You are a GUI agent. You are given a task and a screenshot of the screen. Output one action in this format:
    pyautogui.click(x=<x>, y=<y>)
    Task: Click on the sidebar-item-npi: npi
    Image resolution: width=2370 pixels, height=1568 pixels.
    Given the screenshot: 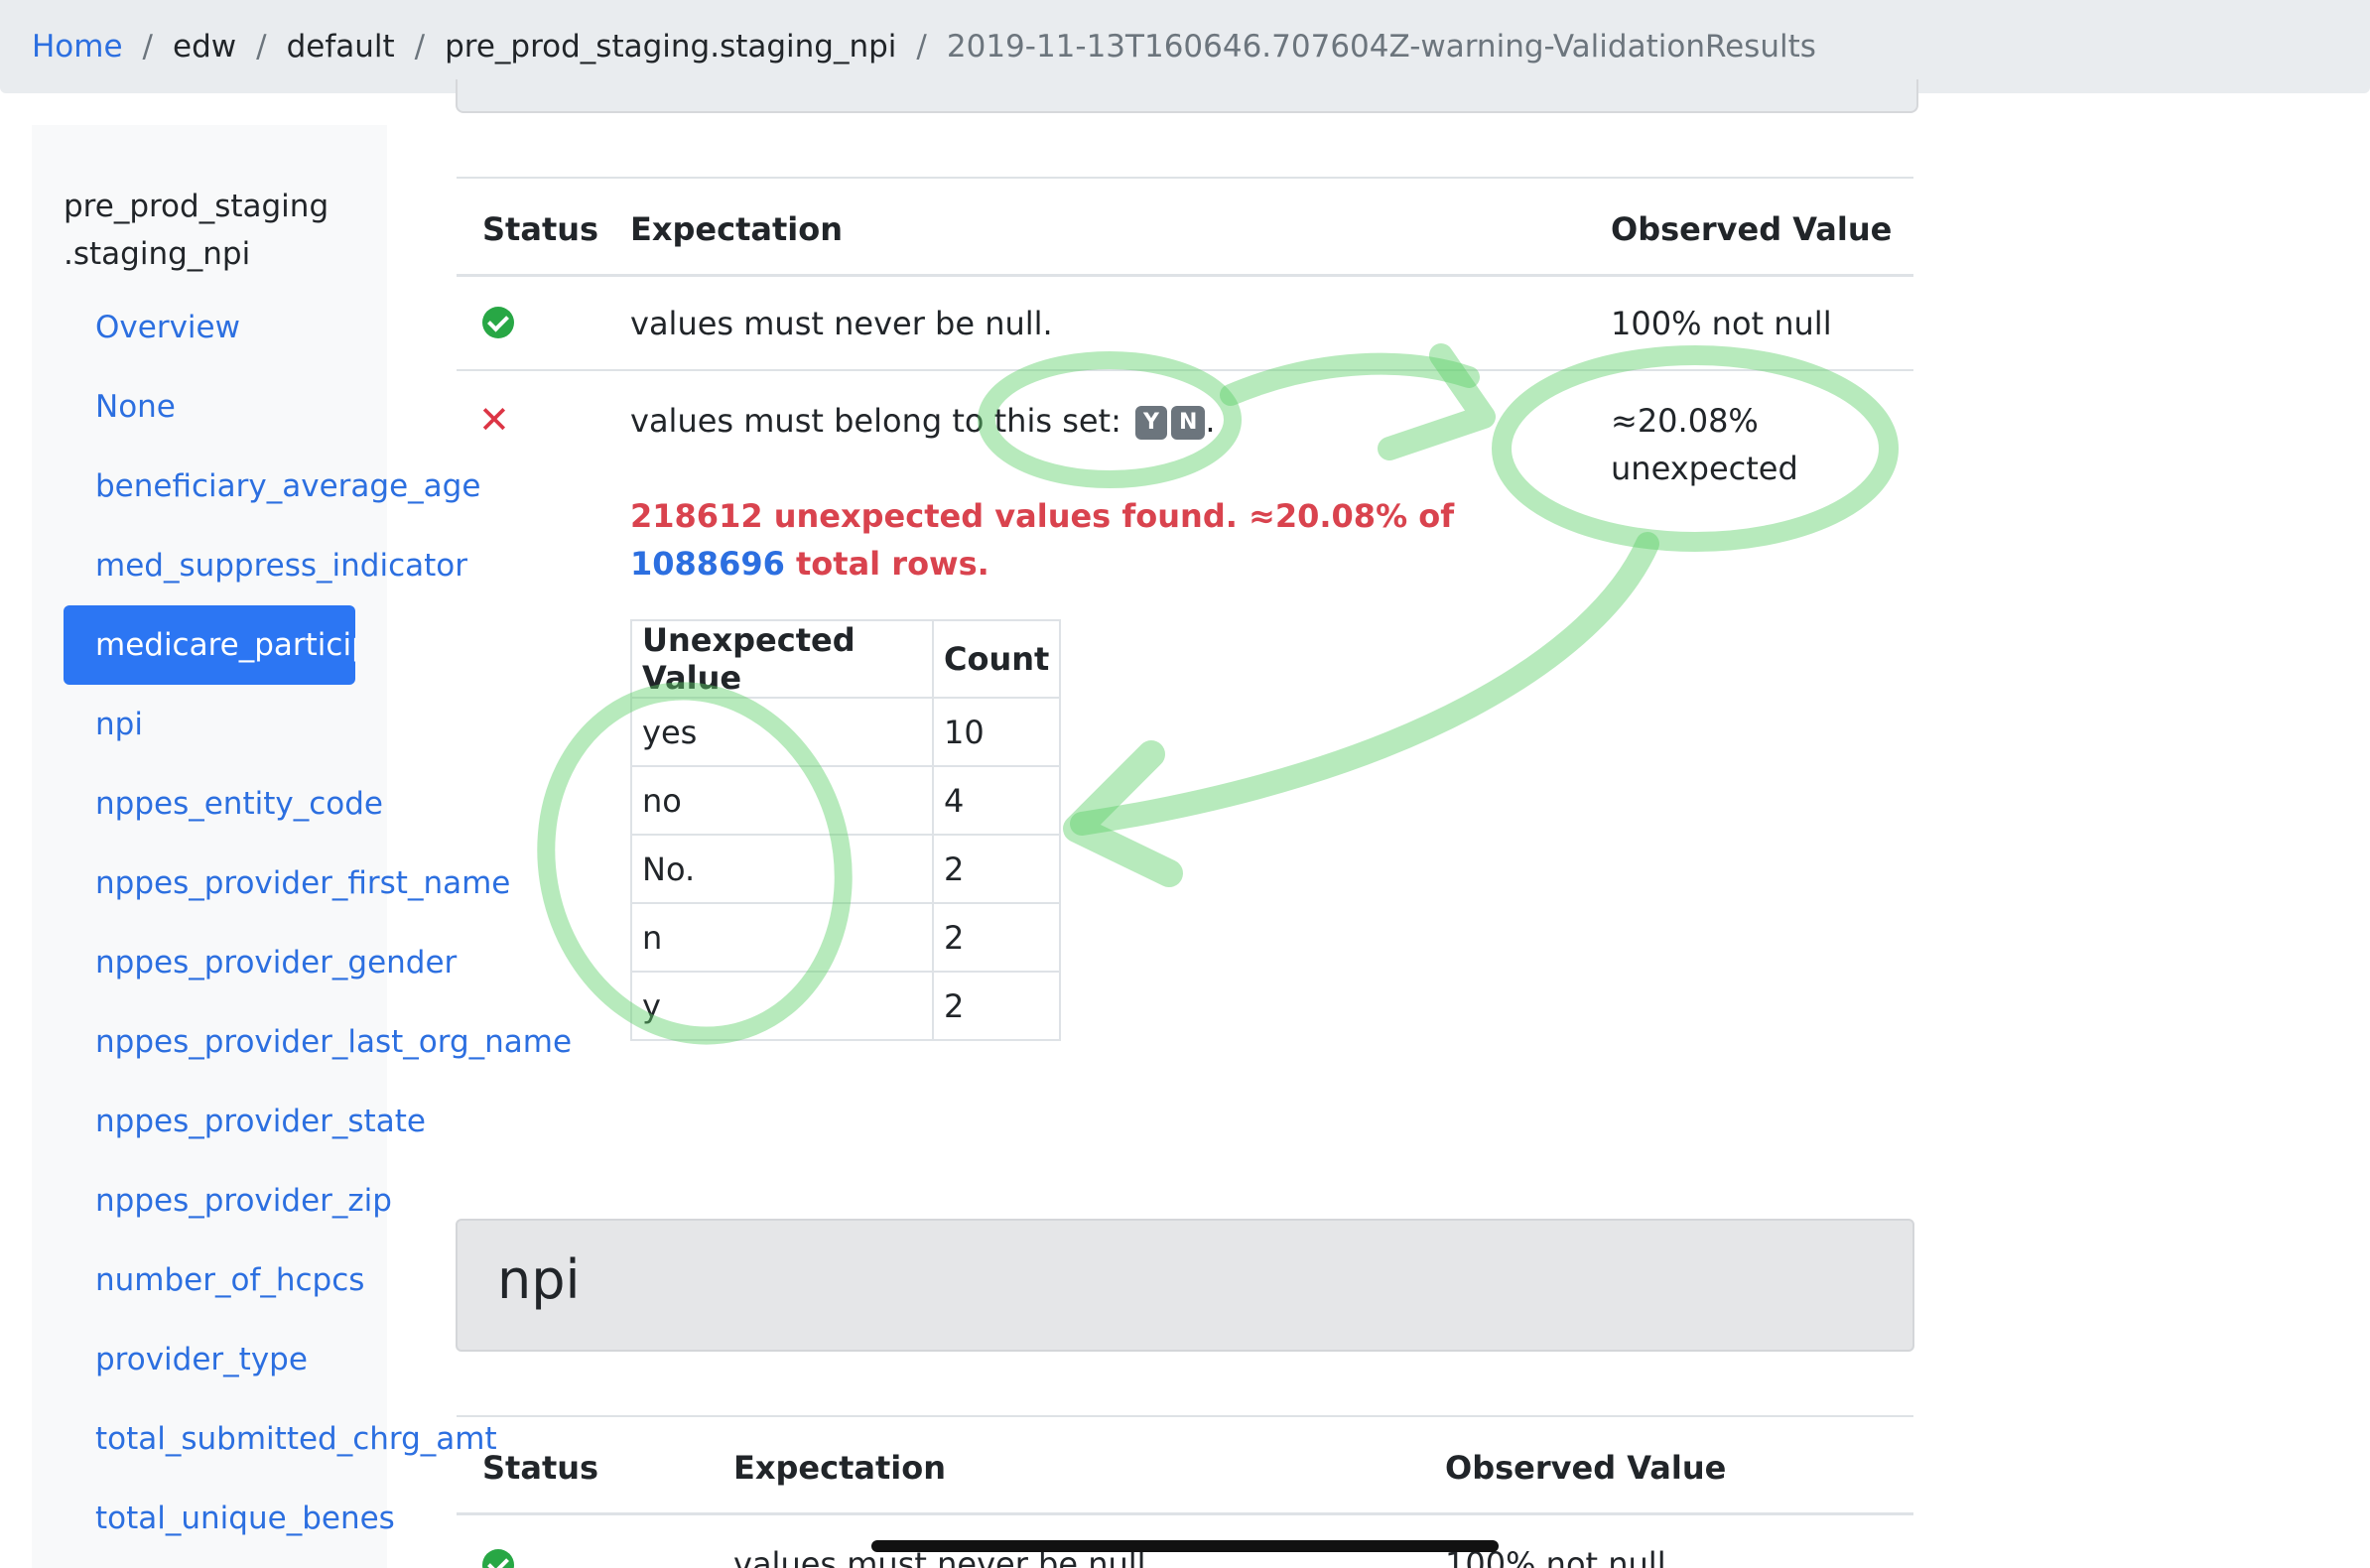 What is the action you would take?
    pyautogui.click(x=103, y=724)
    